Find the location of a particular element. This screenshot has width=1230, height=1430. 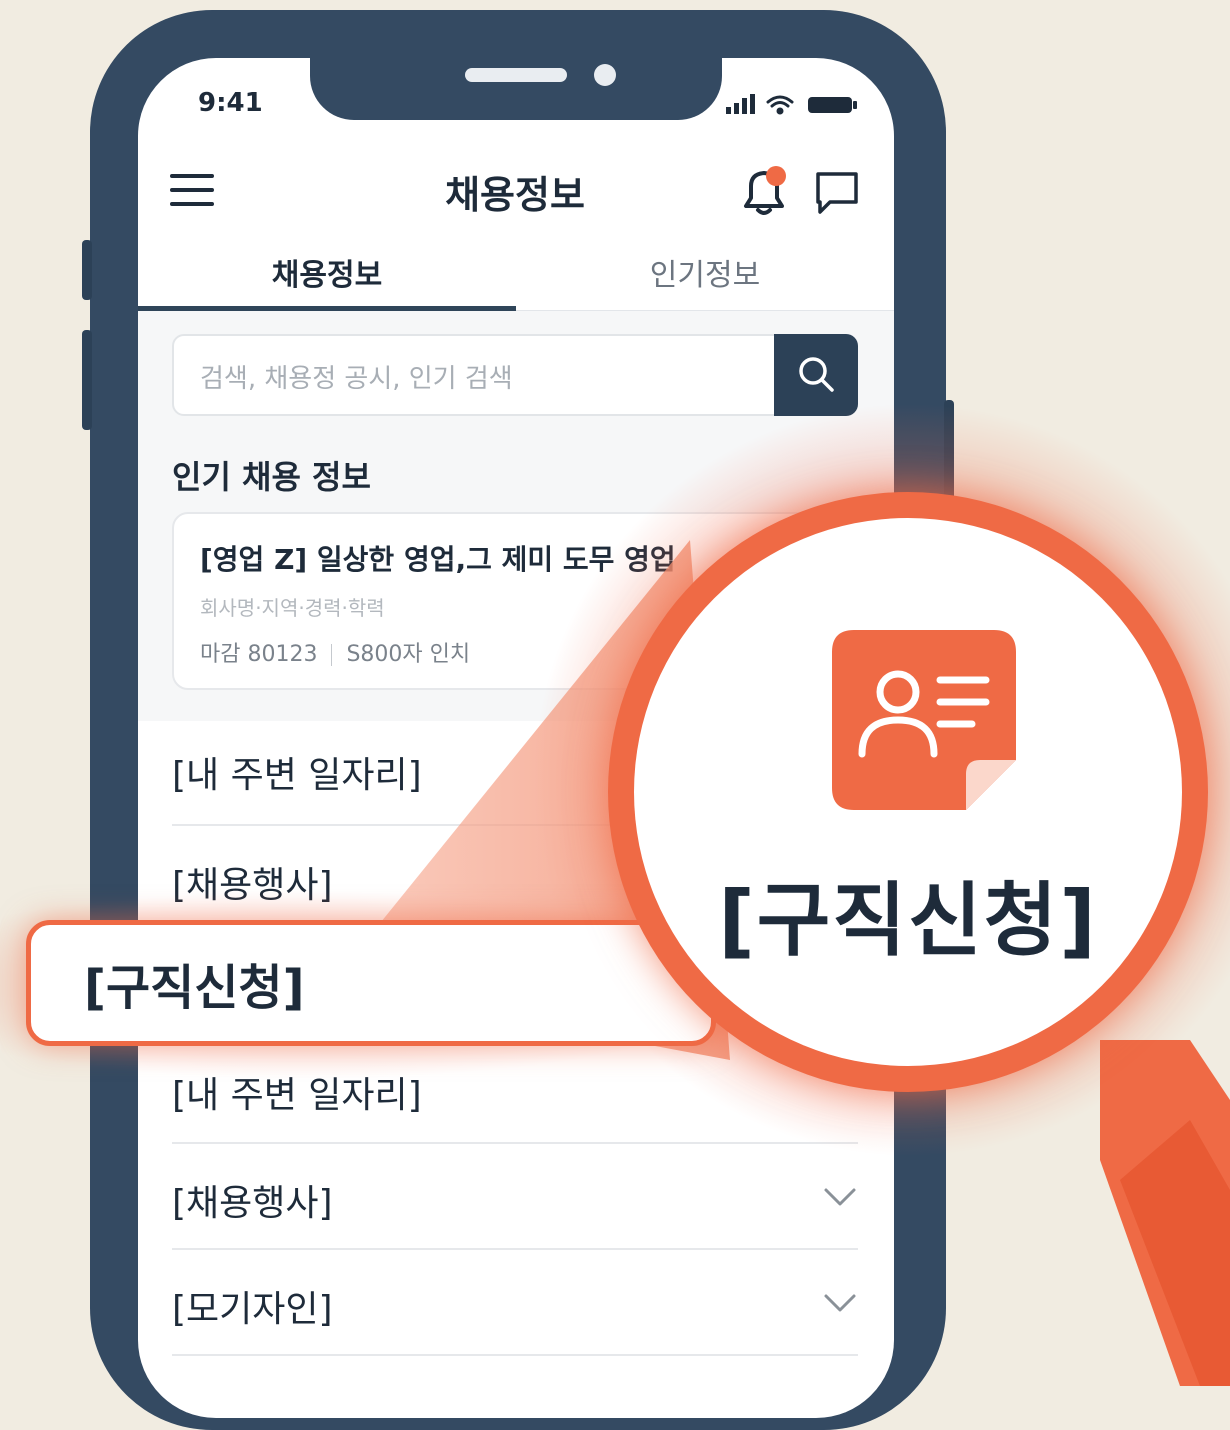

menu-item-nearby-jobs: [내 주변 일자리] is located at coordinates (297, 772).